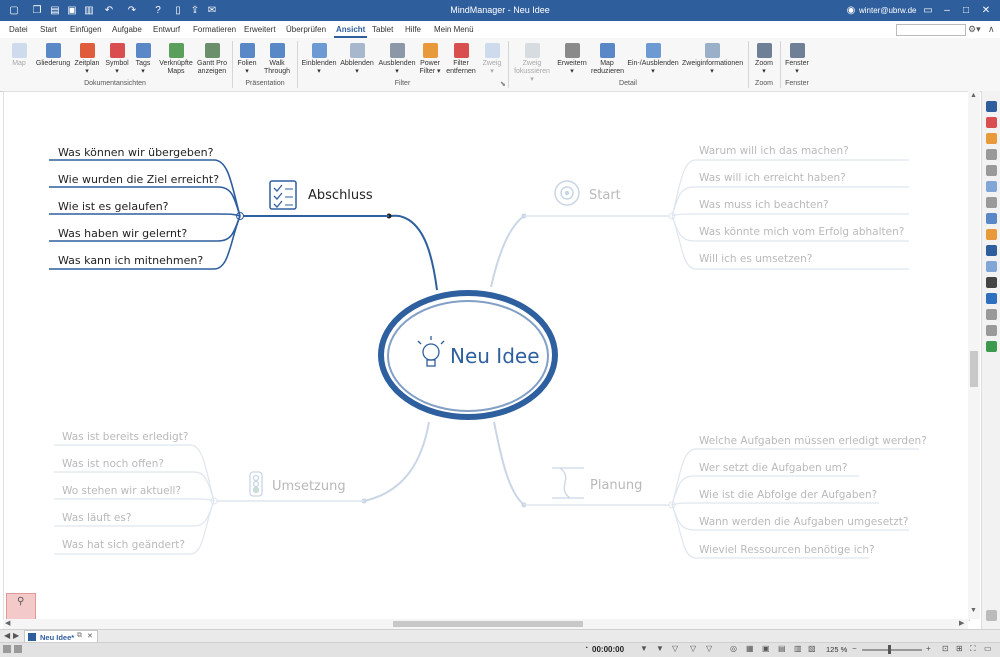 This screenshot has height=657, width=1000. Describe the element at coordinates (764, 59) in the screenshot. I see `zoom-button: Zoom ▾` at that location.